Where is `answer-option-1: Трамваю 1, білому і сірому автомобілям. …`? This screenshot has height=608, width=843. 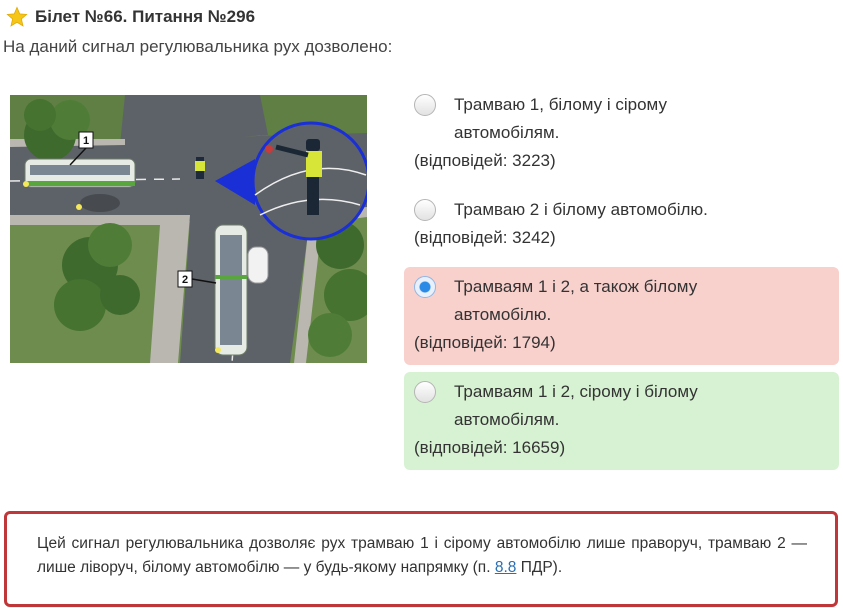
answer-option-1: Трамваю 1, білому і сірому автомобілям. … is located at coordinates (621, 134).